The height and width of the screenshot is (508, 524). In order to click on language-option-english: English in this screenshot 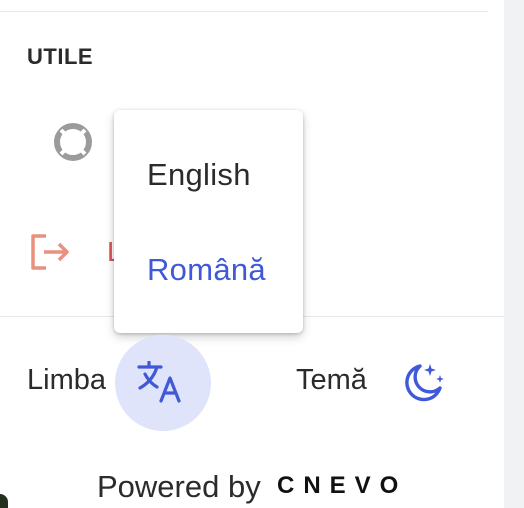, I will do `click(199, 175)`.